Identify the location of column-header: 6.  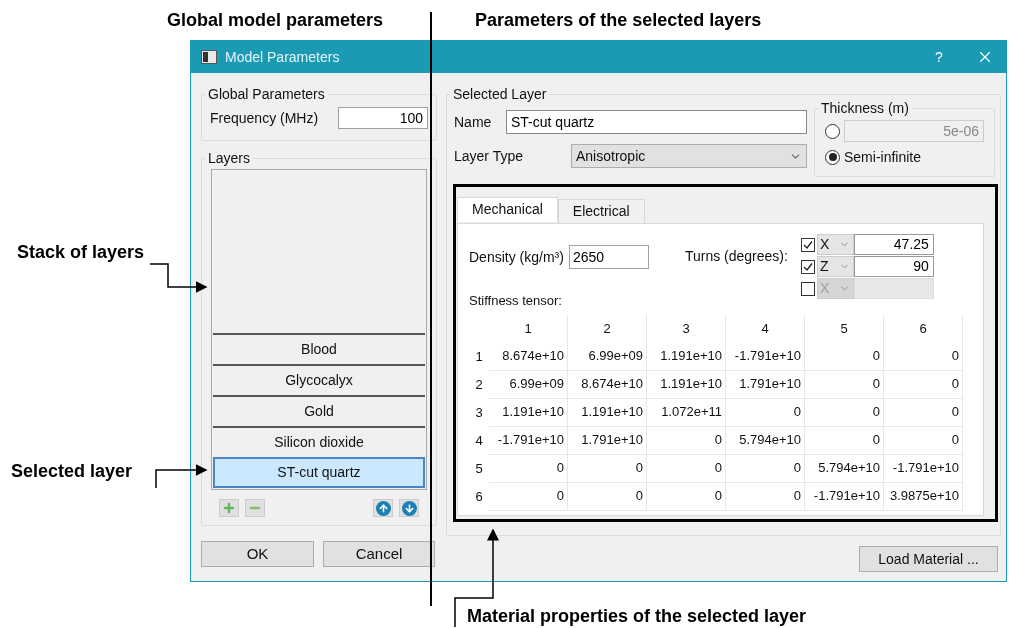
(923, 328).